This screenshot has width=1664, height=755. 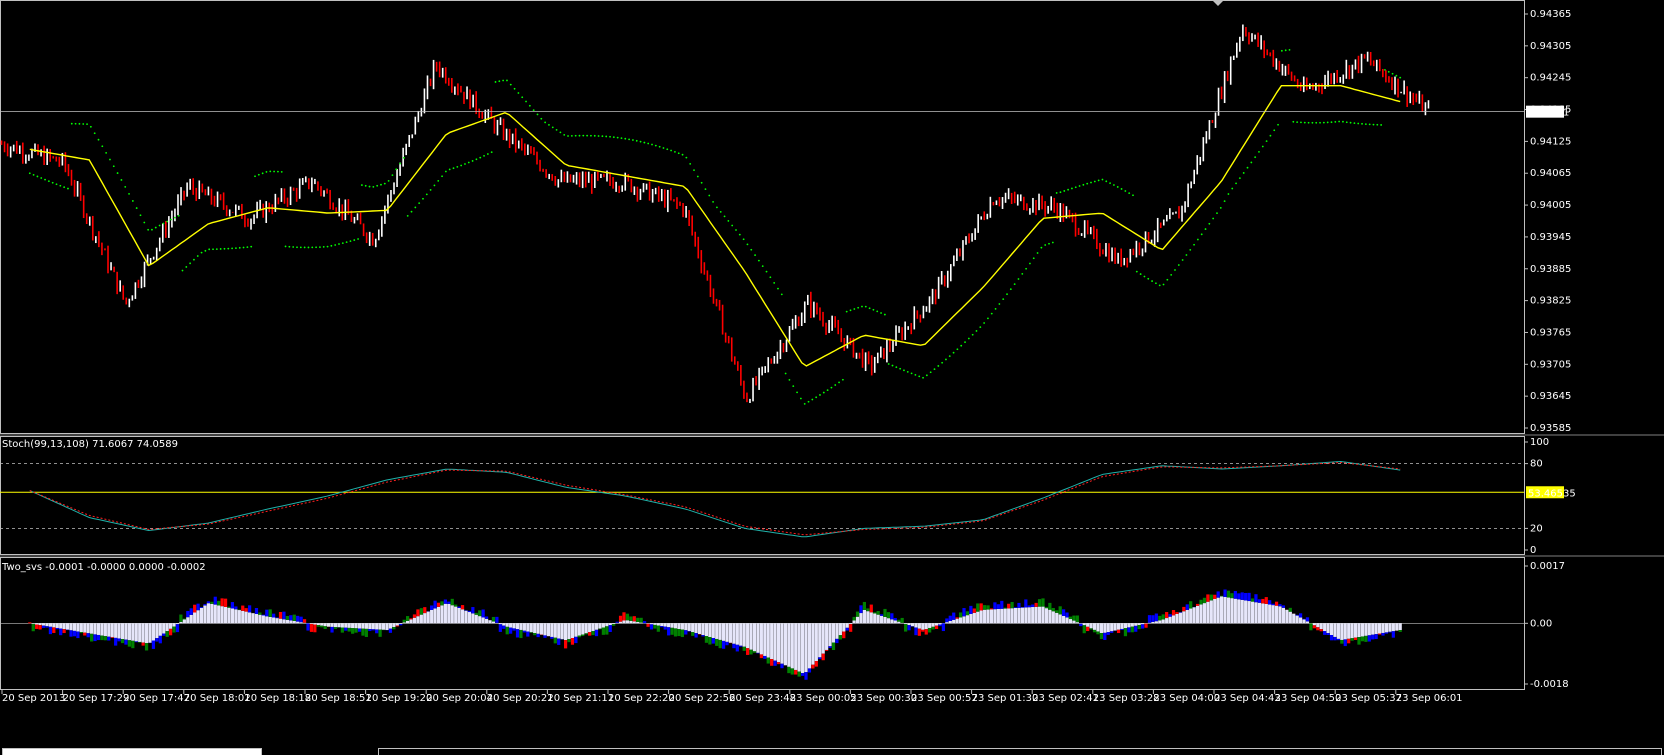 What do you see at coordinates (1539, 442) in the screenshot?
I see `stoch-tick-label: 100` at bounding box center [1539, 442].